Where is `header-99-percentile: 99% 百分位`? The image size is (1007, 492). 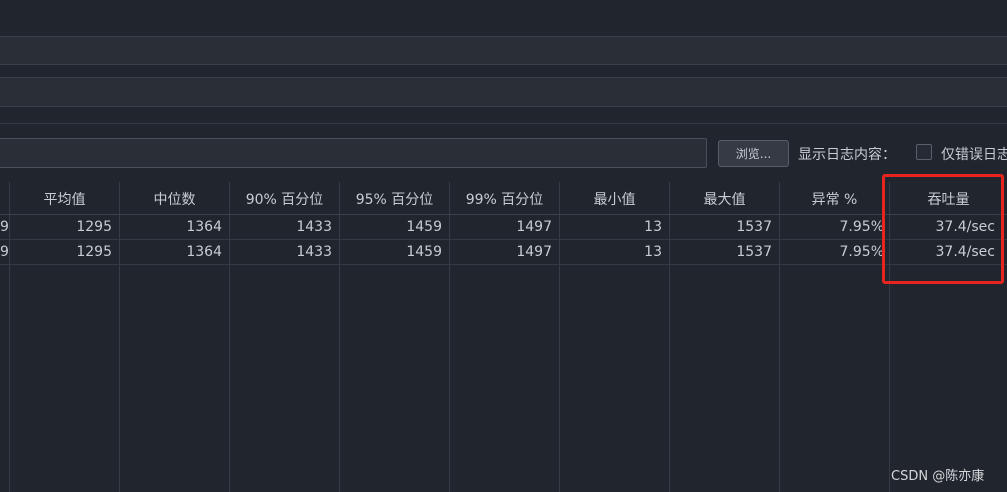
header-99-percentile: 99% 百分位 is located at coordinates (504, 198).